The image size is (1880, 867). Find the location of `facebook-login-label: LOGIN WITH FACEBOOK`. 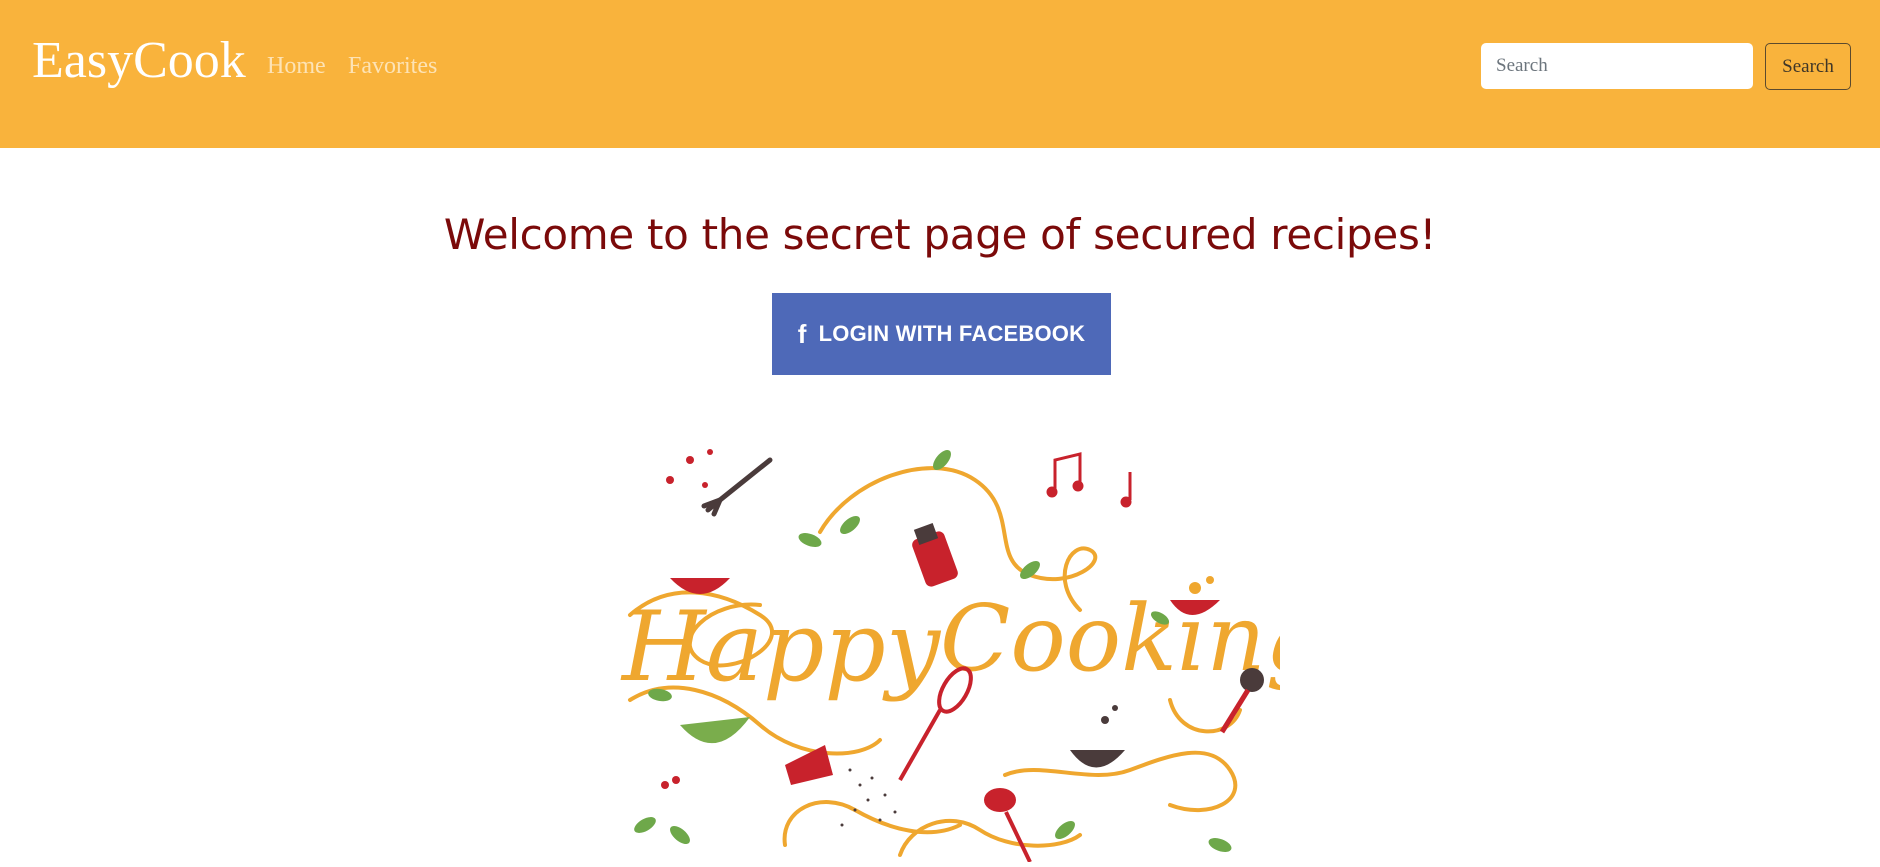

facebook-login-label: LOGIN WITH FACEBOOK is located at coordinates (952, 333).